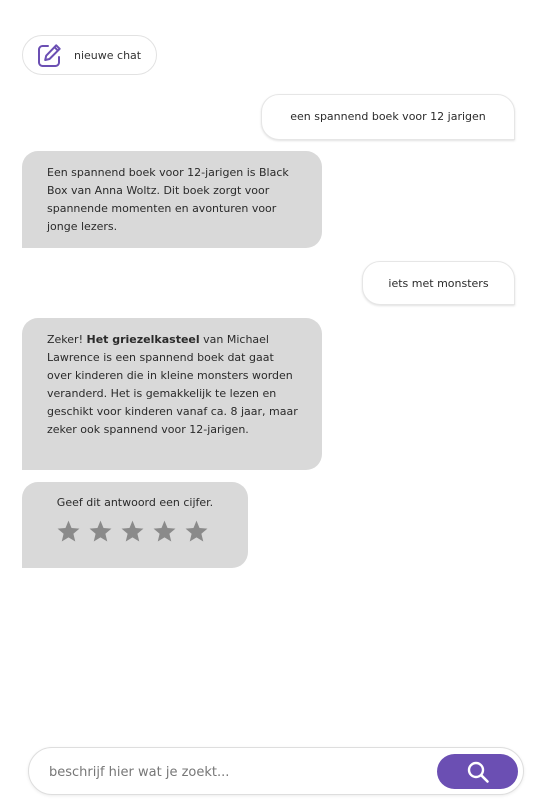 The image size is (556, 799). I want to click on search-button, so click(477, 771).